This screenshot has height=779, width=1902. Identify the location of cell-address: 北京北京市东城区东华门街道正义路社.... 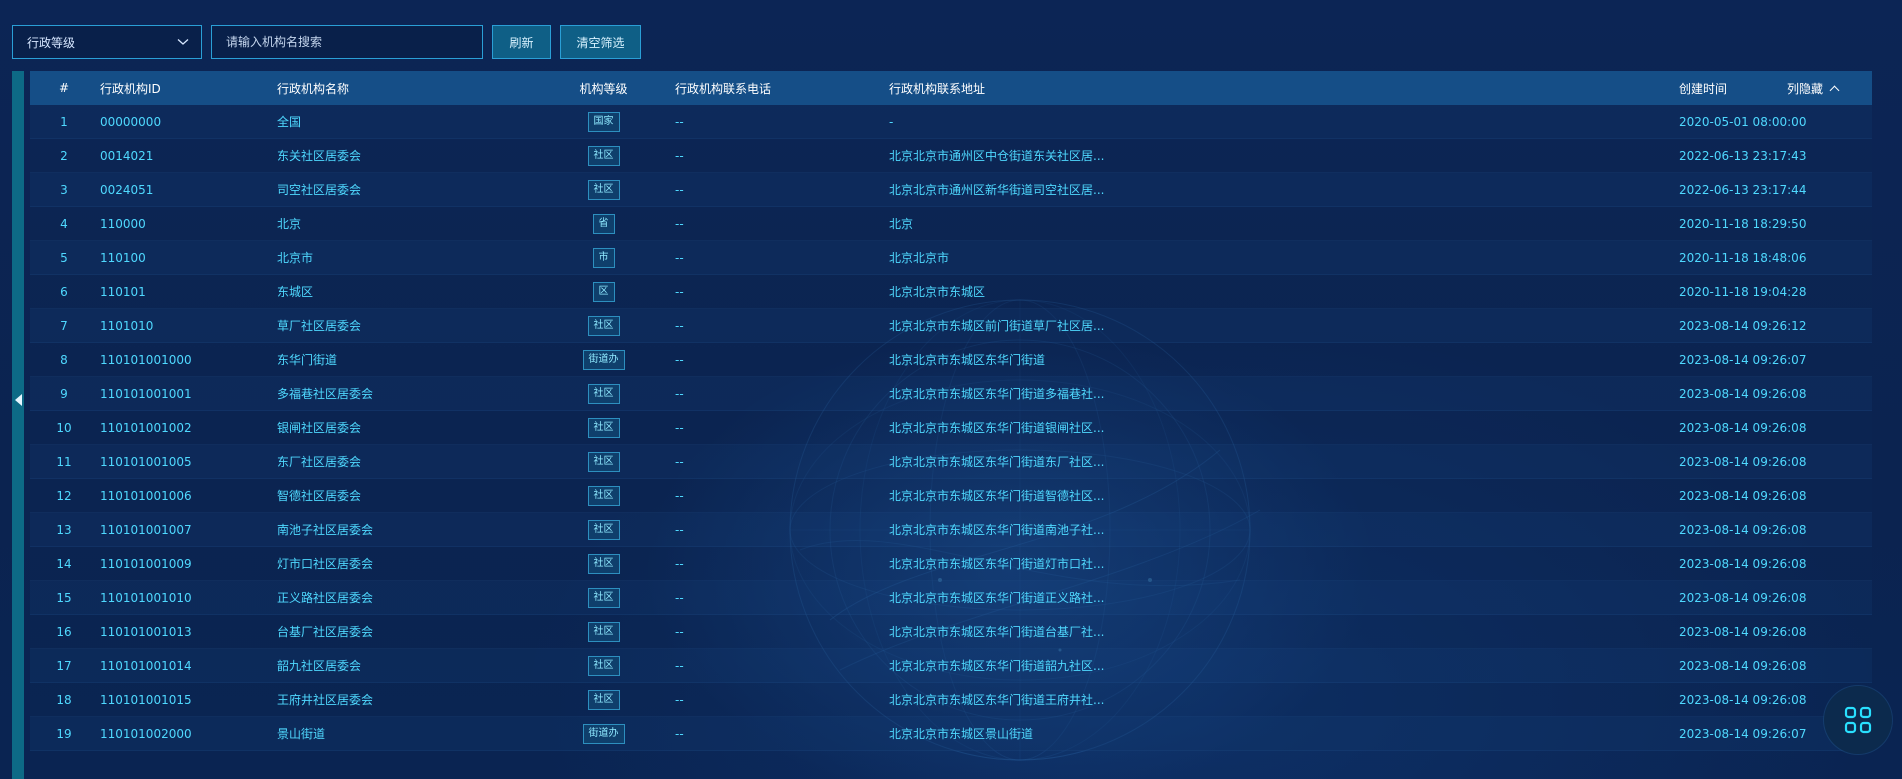
(997, 598).